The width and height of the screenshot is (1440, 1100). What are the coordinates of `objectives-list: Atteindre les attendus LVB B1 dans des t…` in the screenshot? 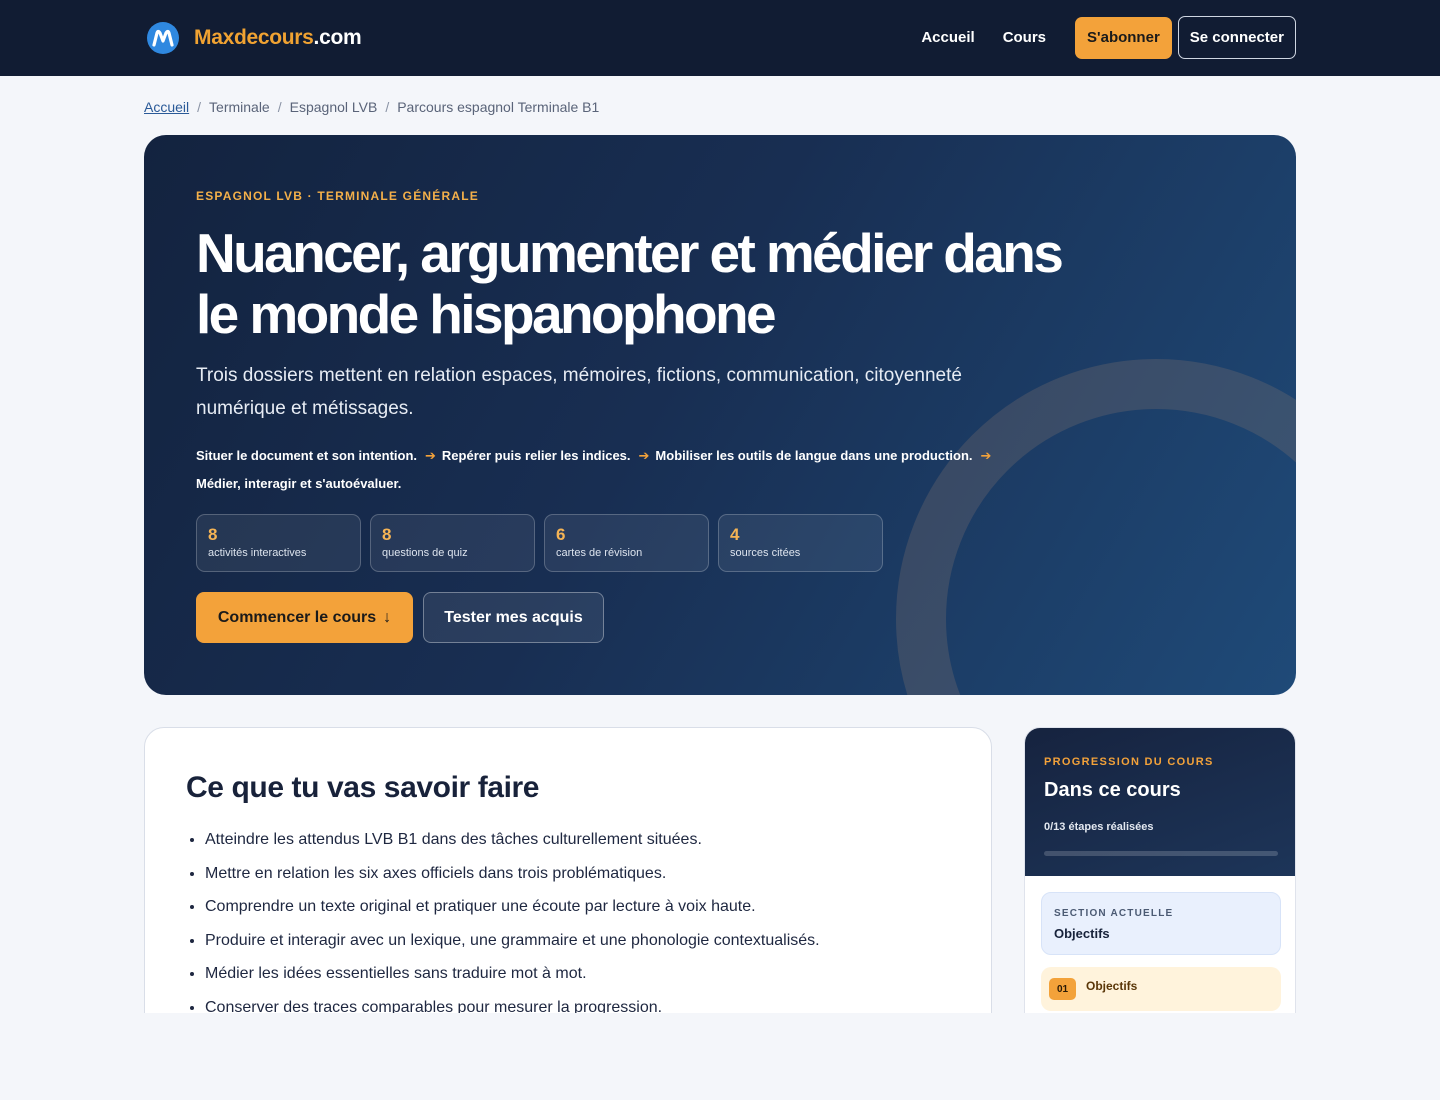 It's located at (585, 924).